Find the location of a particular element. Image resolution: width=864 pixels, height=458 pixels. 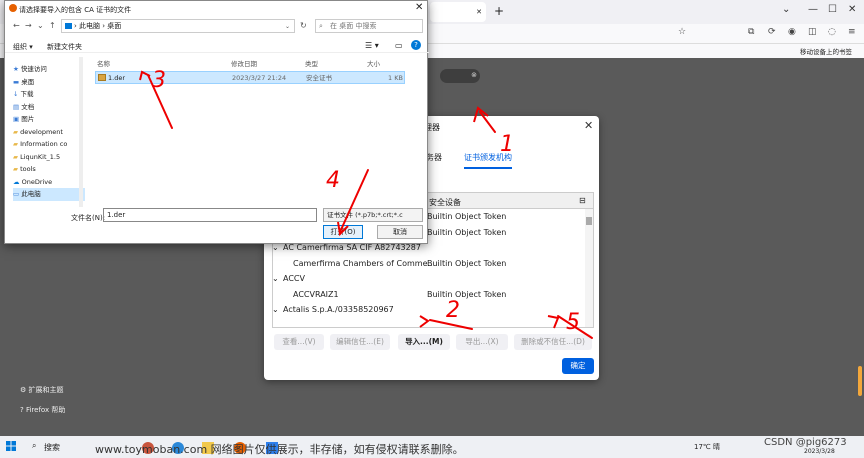

tree-group-row: Actalis S.p.A./03358520967 ⌄ is located at coordinates (429, 310).